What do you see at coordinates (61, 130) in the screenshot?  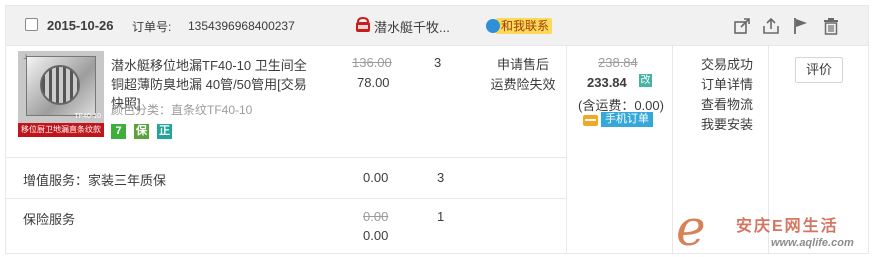 I see `product-image-banner: 移位厨卫地漏直条纹款` at bounding box center [61, 130].